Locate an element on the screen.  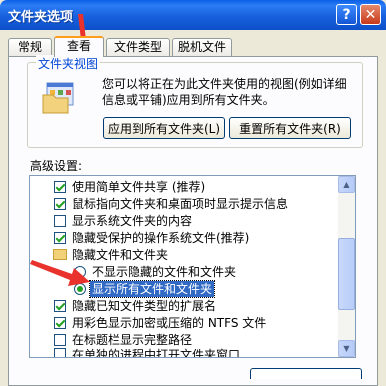
close-icon: ✕ is located at coordinates (370, 14).